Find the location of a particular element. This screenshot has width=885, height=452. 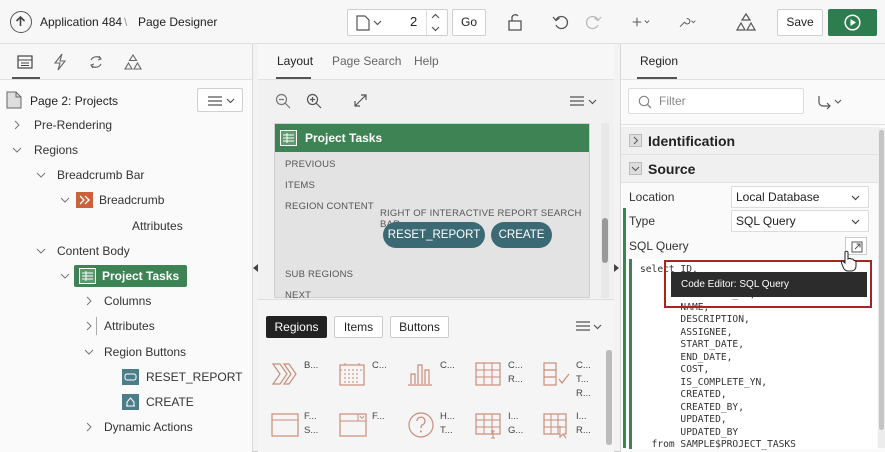

chart-icon is located at coordinates (420, 375).